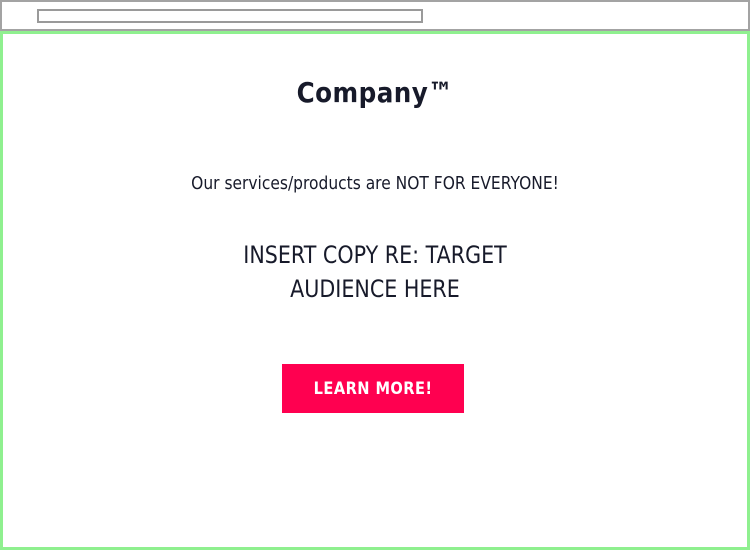 The height and width of the screenshot is (550, 750). Describe the element at coordinates (375, 92) in the screenshot. I see `brand-title: Company™` at that location.